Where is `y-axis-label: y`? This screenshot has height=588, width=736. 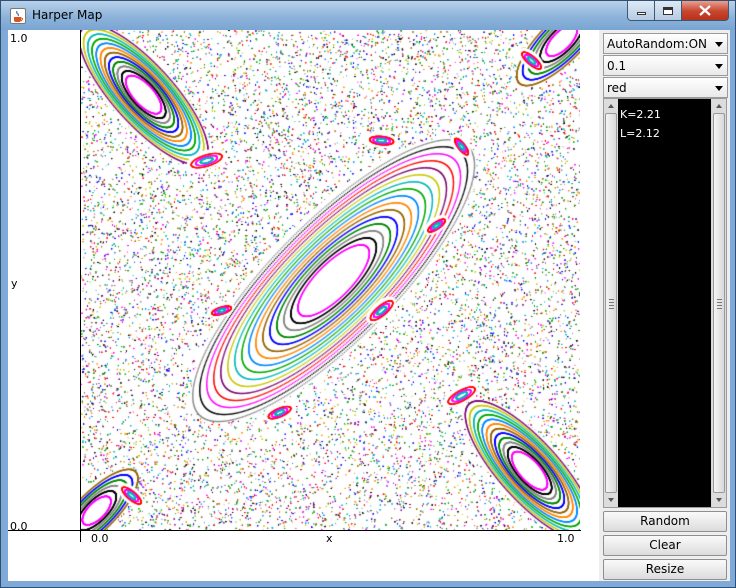
y-axis-label: y is located at coordinates (14, 283).